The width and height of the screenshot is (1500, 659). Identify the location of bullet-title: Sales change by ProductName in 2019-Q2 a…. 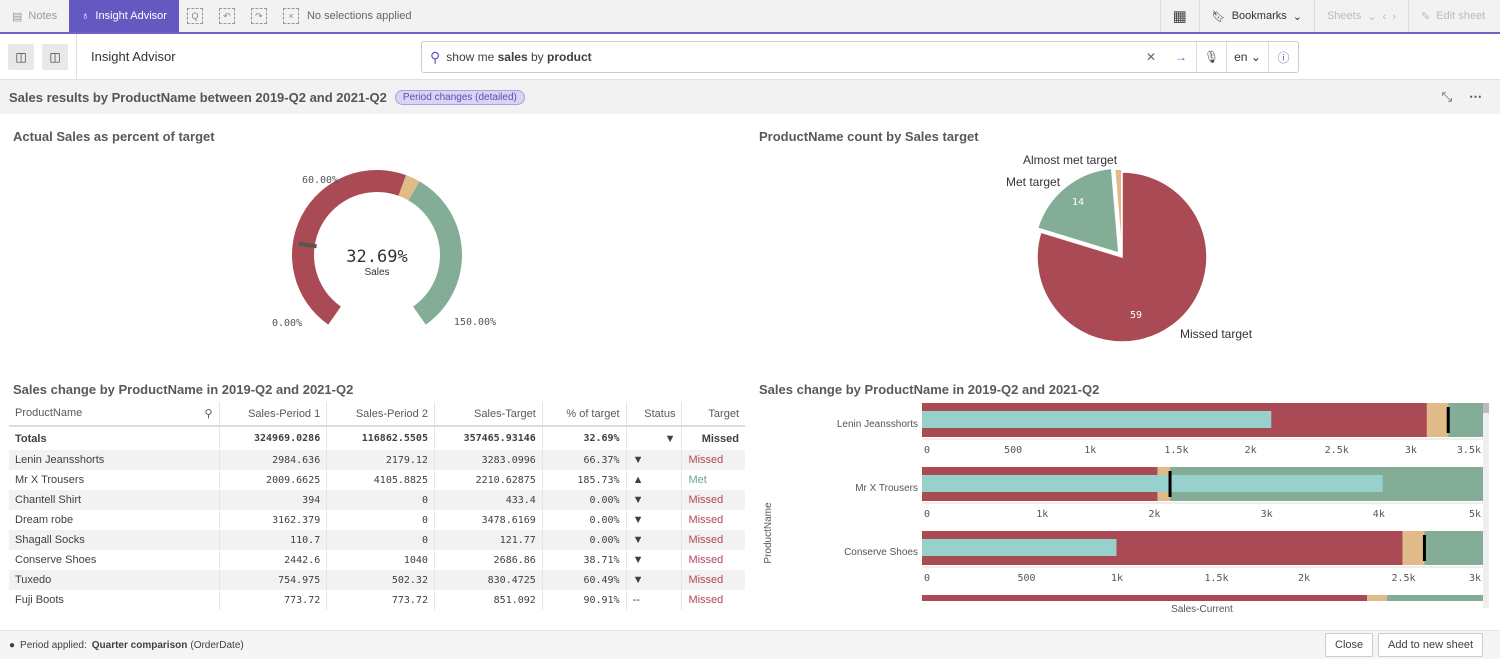
(929, 389).